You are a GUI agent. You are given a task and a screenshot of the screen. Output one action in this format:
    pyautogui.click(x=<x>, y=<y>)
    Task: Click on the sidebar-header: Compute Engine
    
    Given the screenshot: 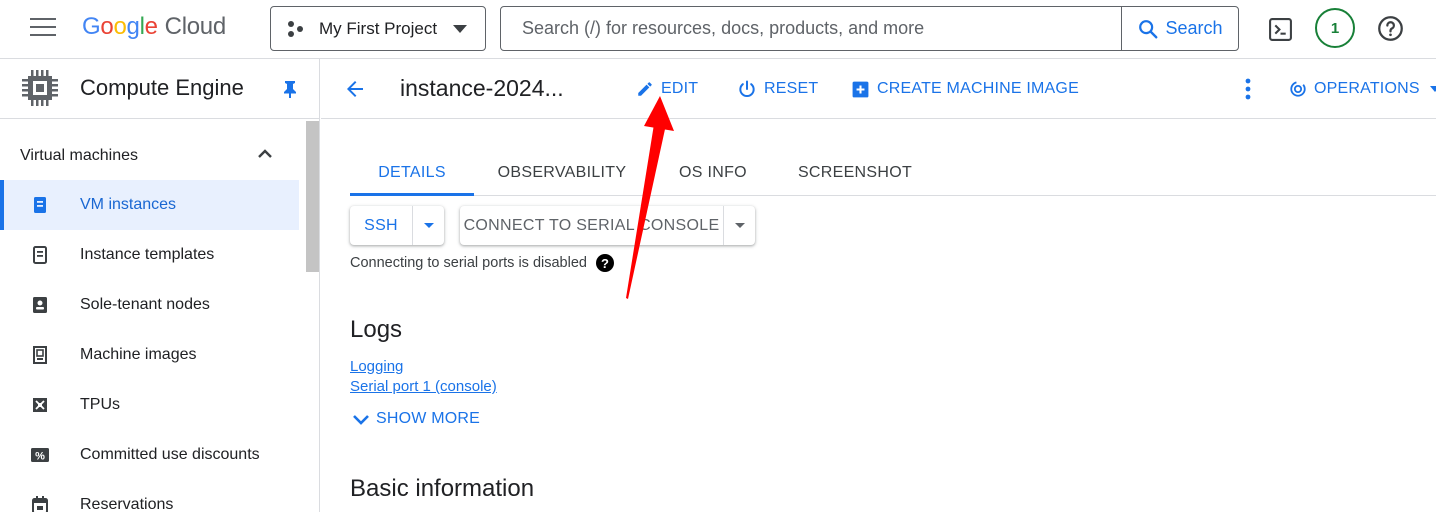 What is the action you would take?
    pyautogui.click(x=159, y=89)
    